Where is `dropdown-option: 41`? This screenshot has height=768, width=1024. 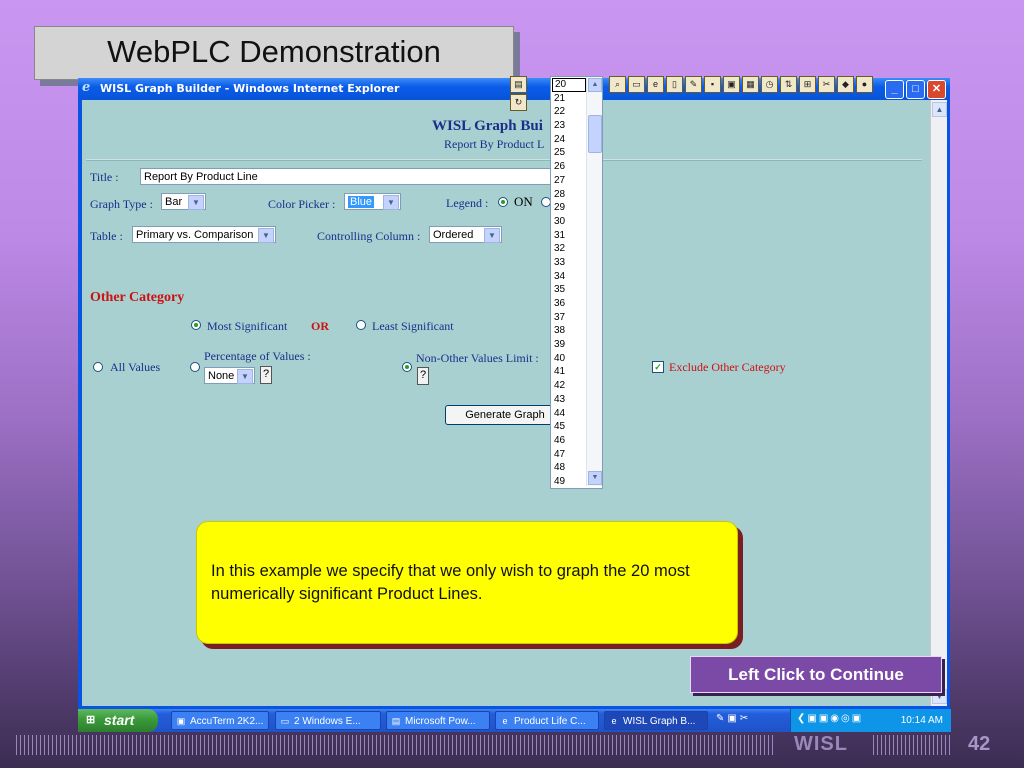 dropdown-option: 41 is located at coordinates (569, 372).